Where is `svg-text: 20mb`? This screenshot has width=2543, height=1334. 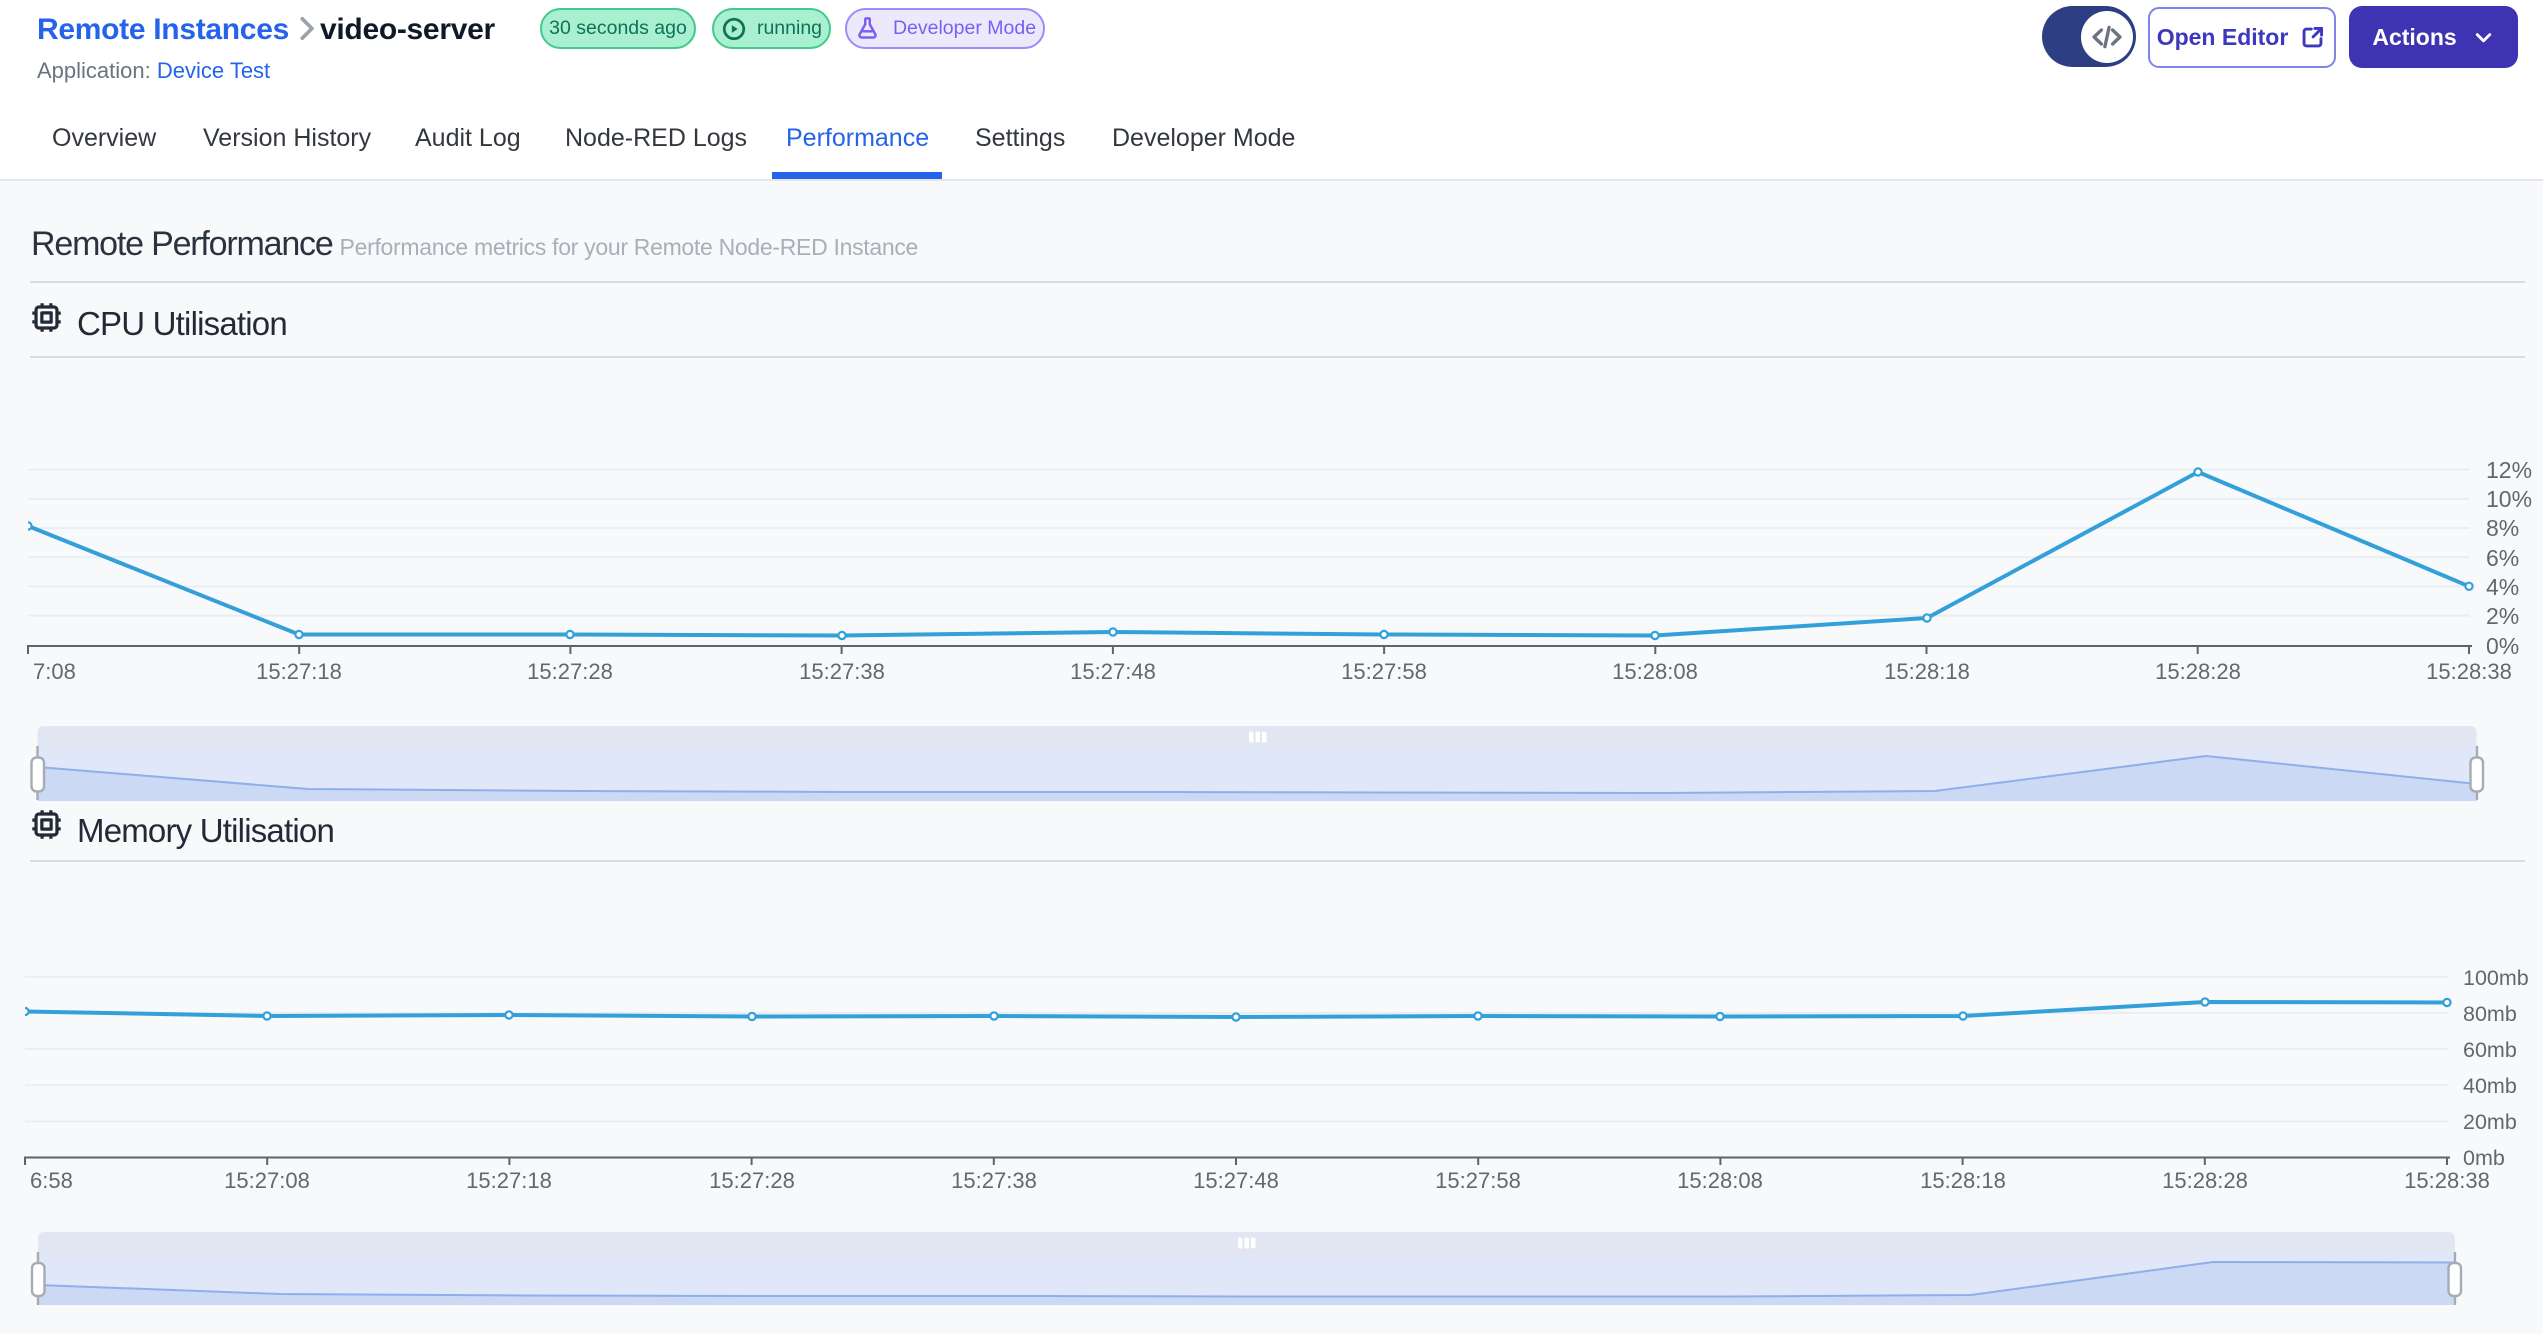 svg-text: 20mb is located at coordinates (2490, 1122).